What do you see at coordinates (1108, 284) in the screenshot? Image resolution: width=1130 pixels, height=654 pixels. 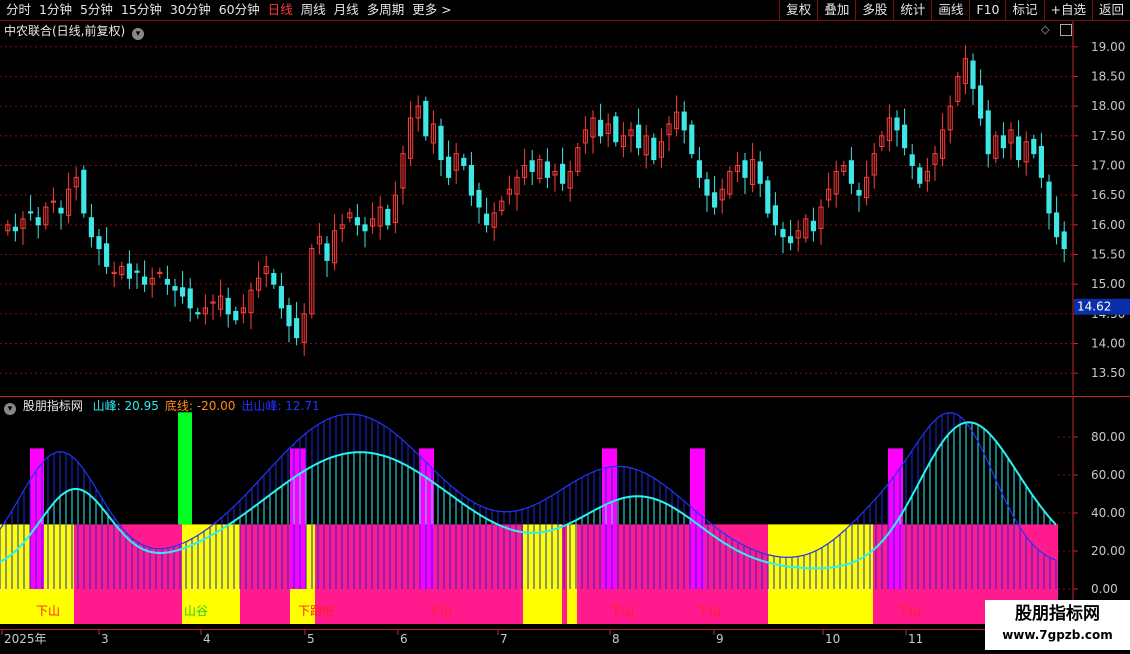 I see `y-tick-label: 15.00` at bounding box center [1108, 284].